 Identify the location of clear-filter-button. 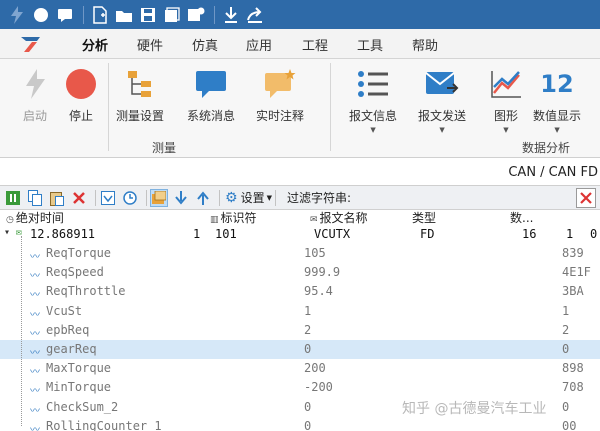
(586, 198).